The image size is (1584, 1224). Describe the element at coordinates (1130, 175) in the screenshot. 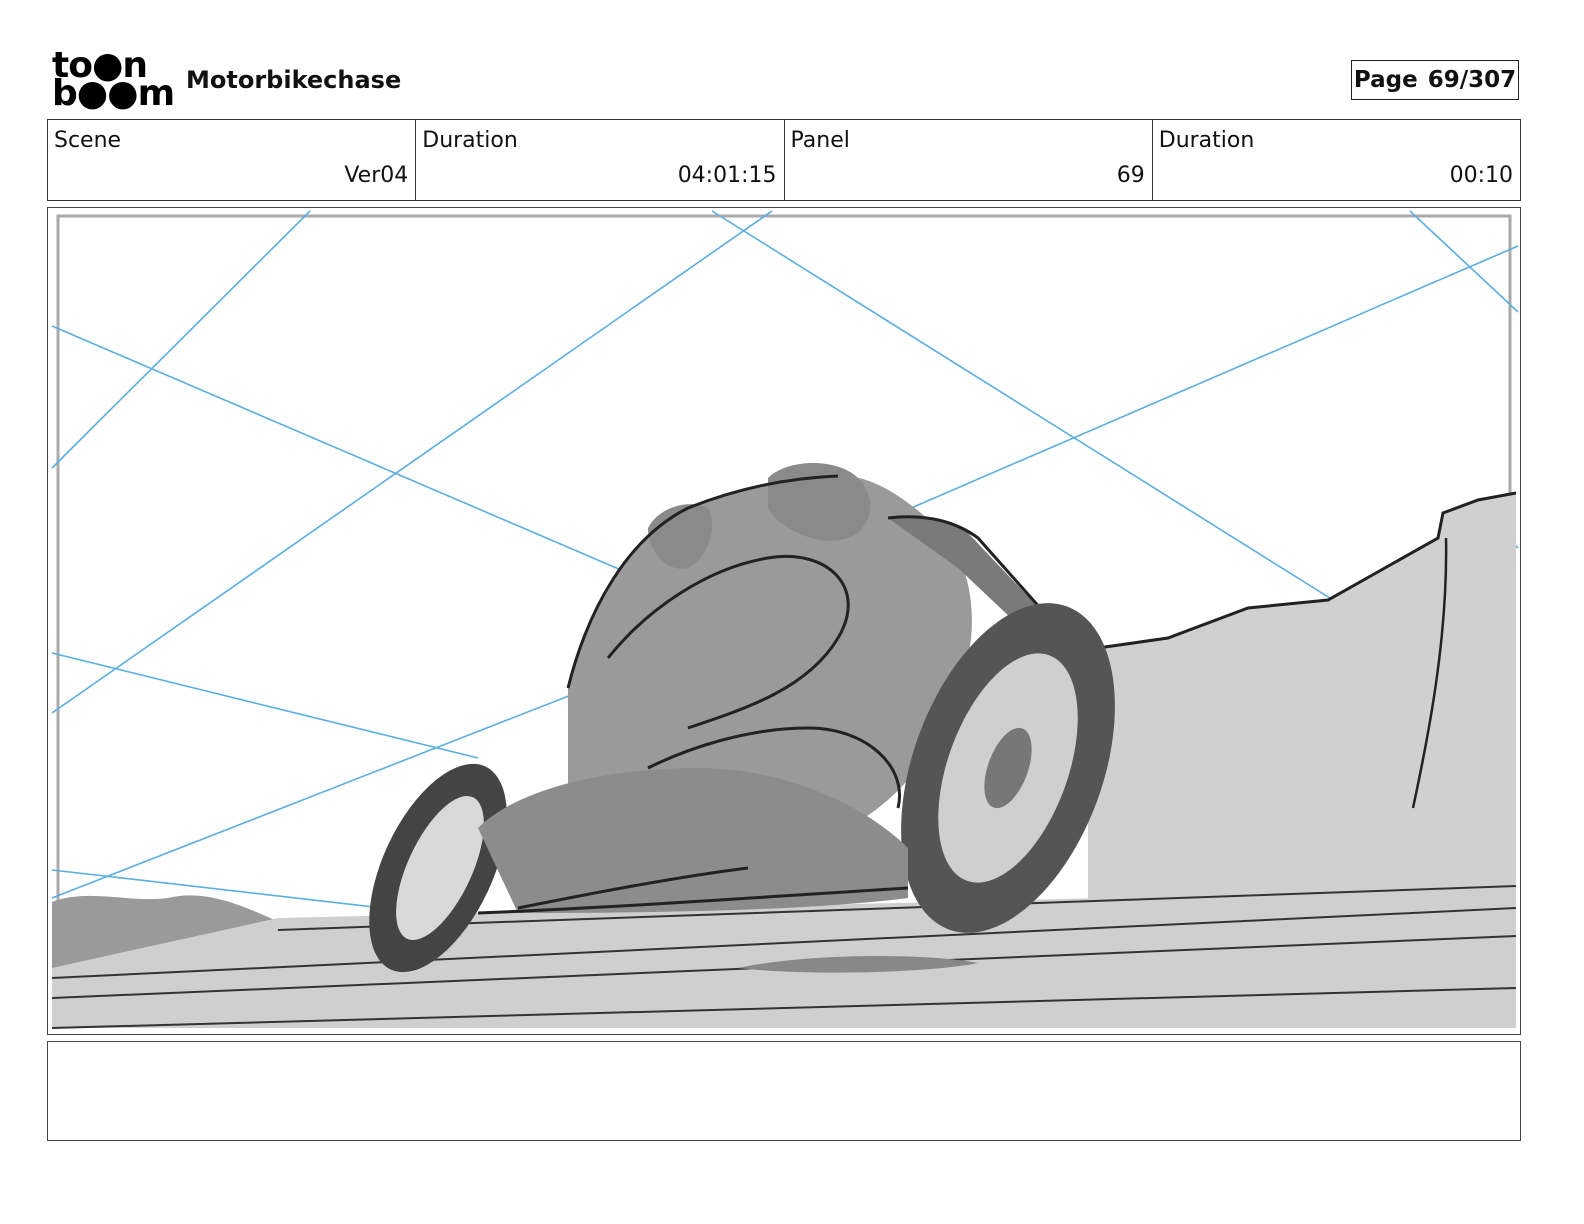

I see `panel-value: 69` at that location.